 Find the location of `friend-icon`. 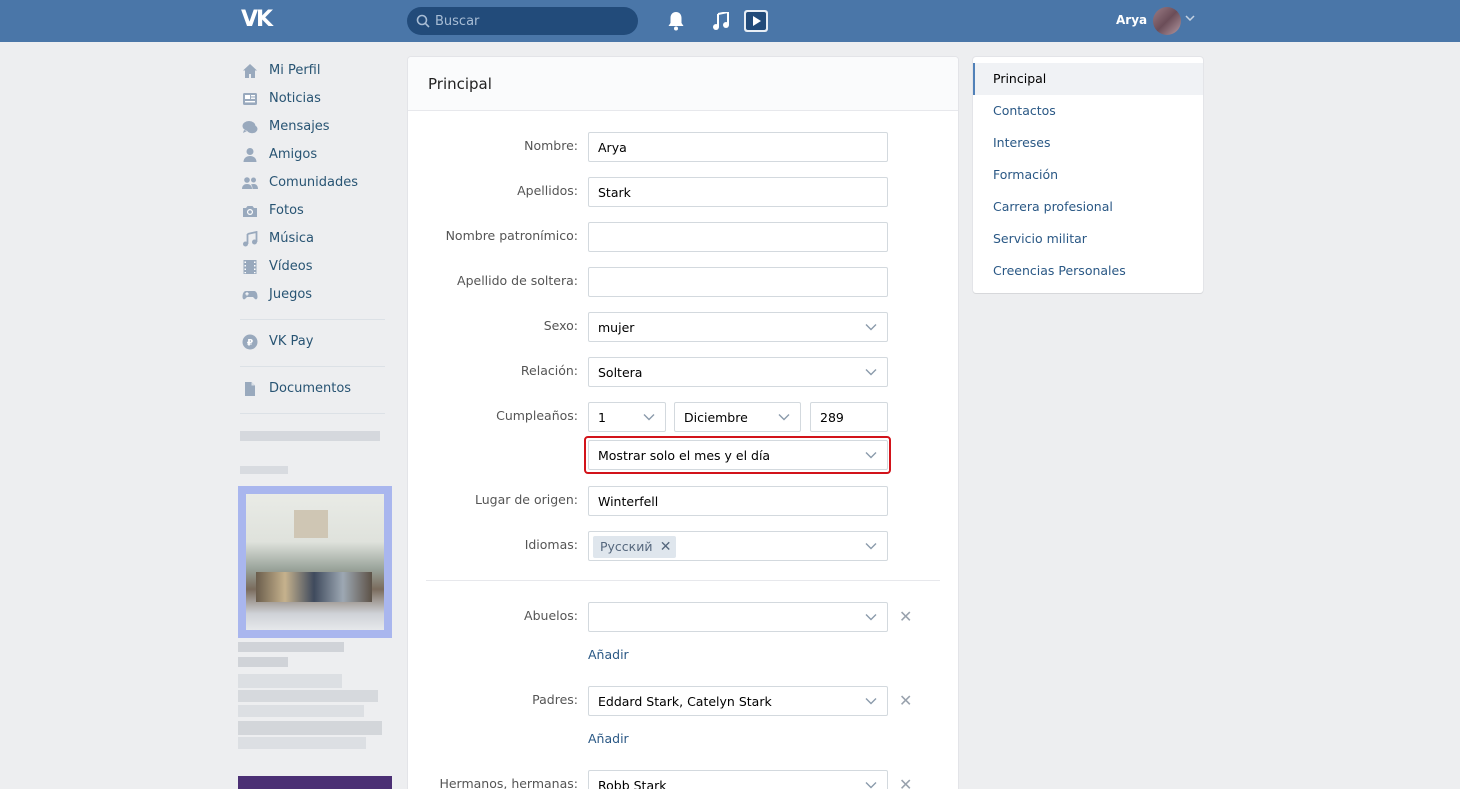

friend-icon is located at coordinates (250, 155).